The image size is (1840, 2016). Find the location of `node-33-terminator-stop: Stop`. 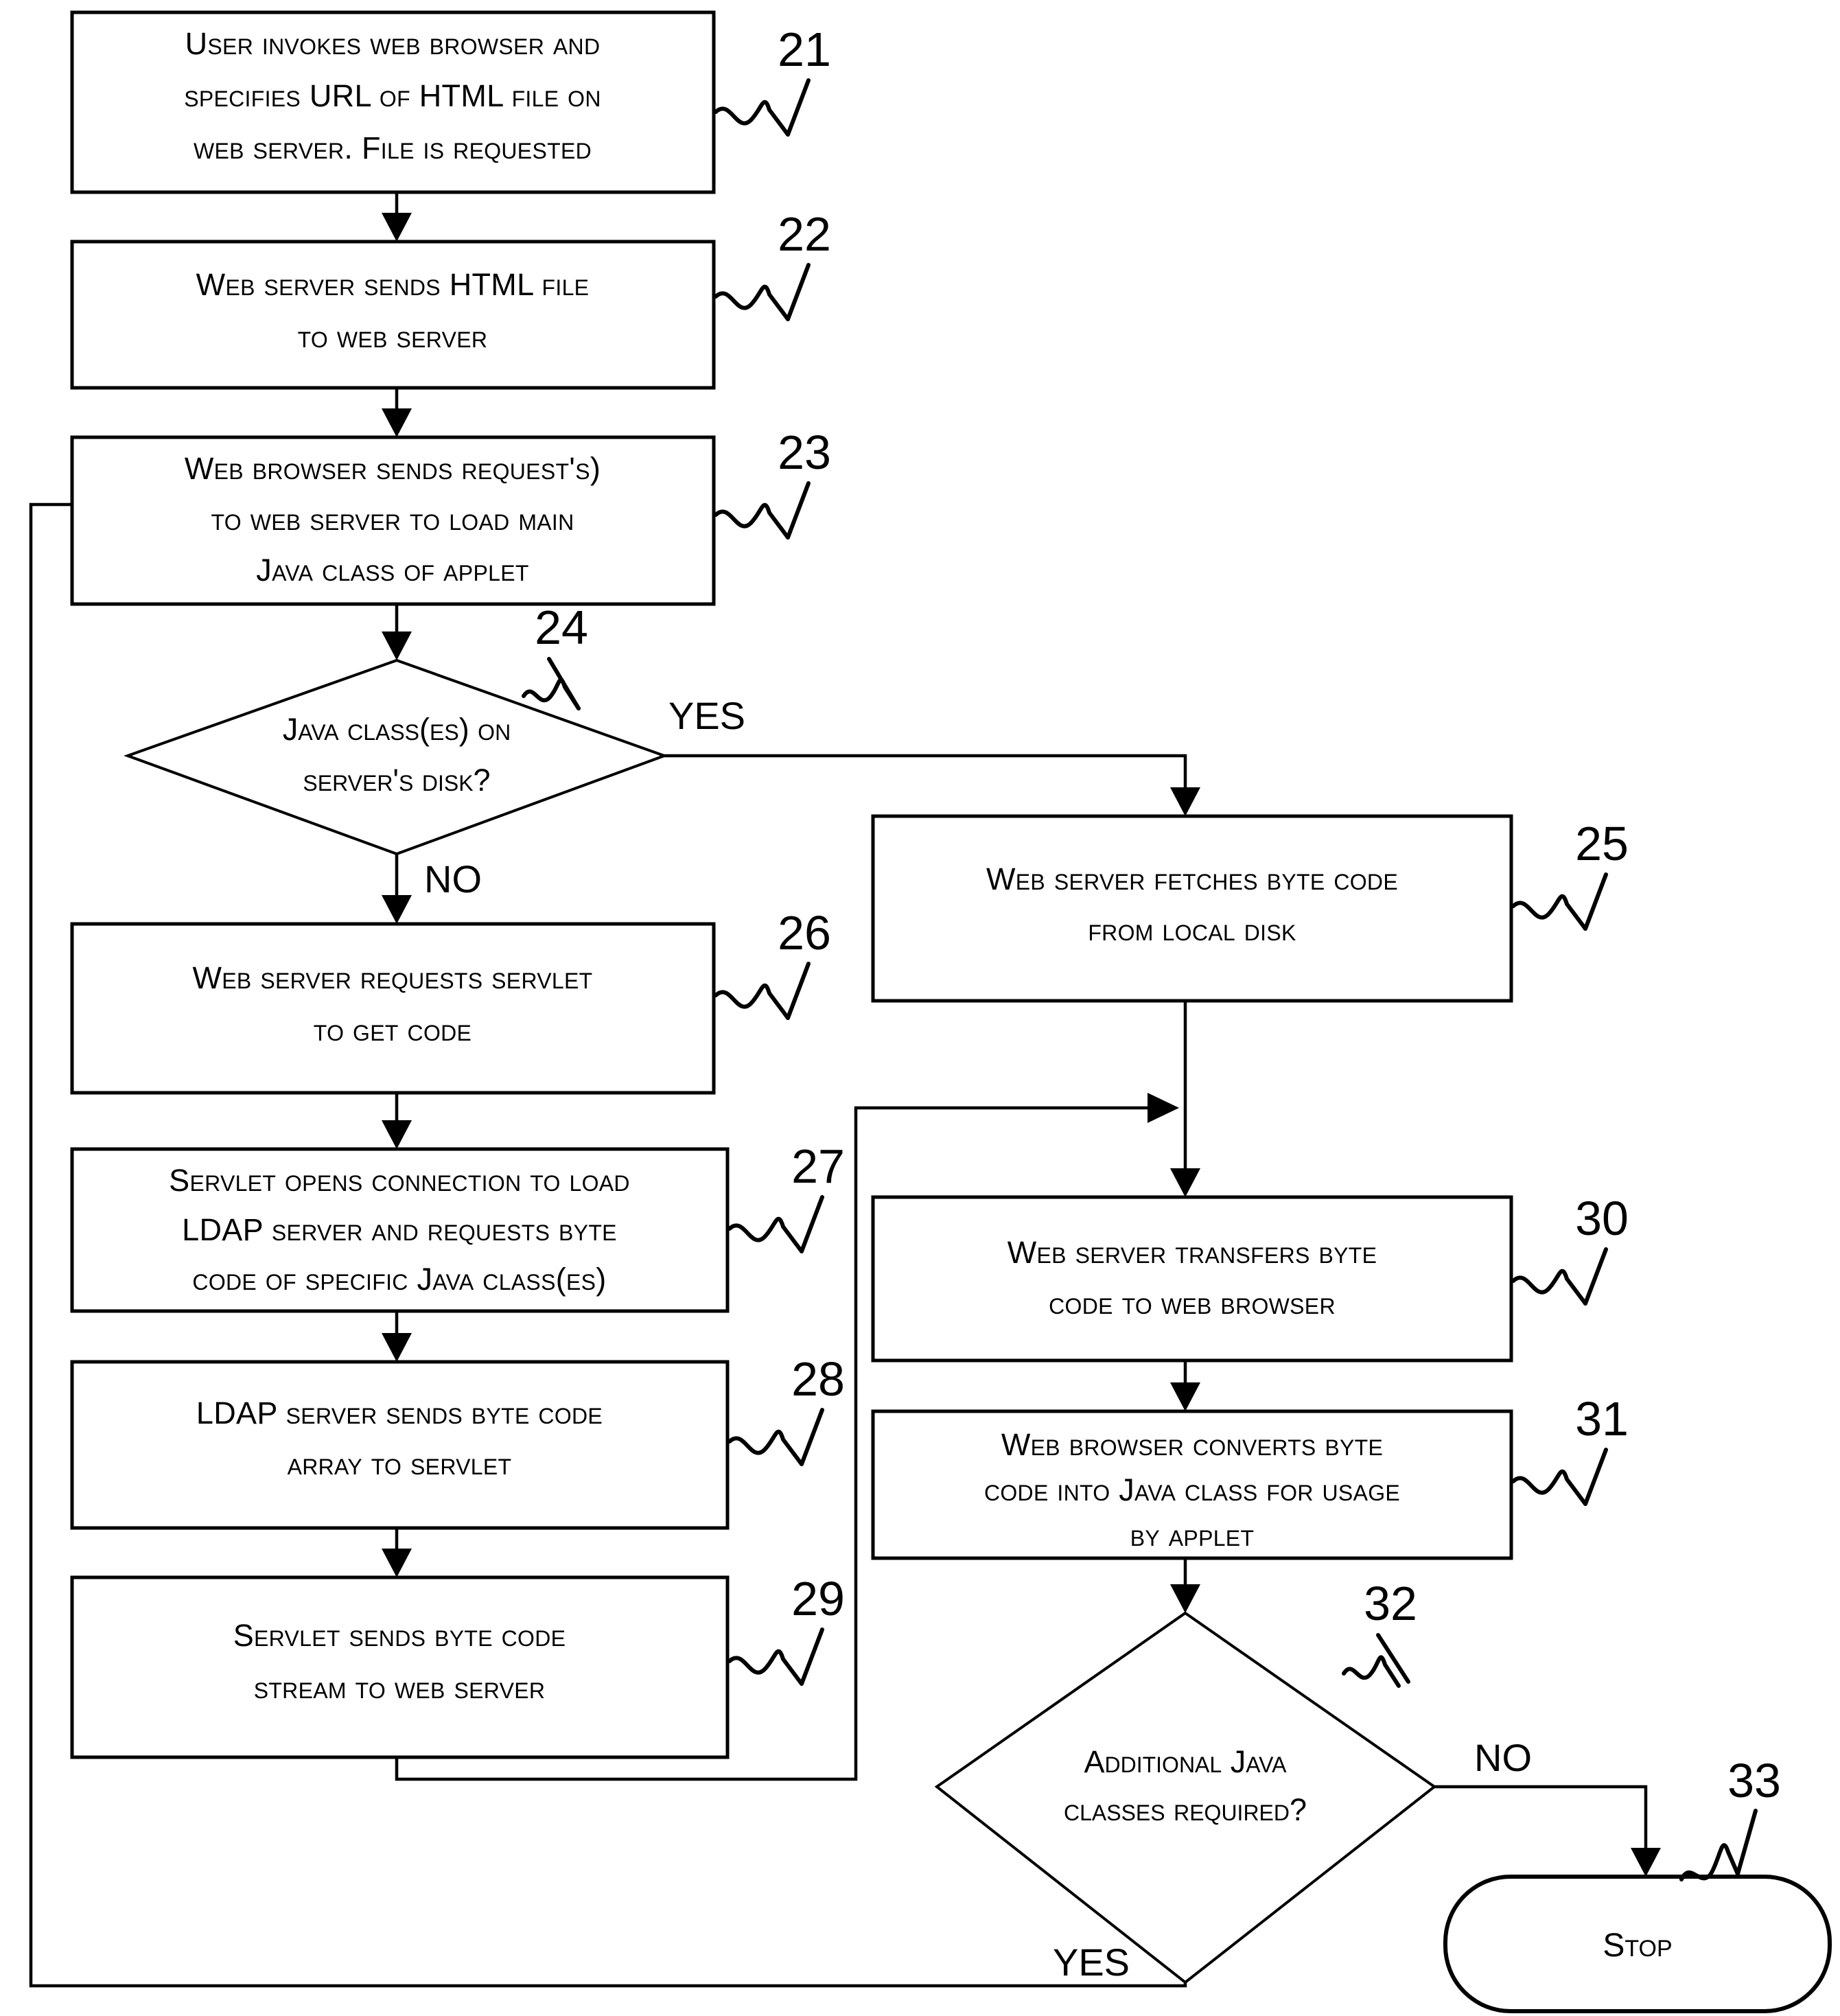

node-33-terminator-stop: Stop is located at coordinates (1637, 1944).